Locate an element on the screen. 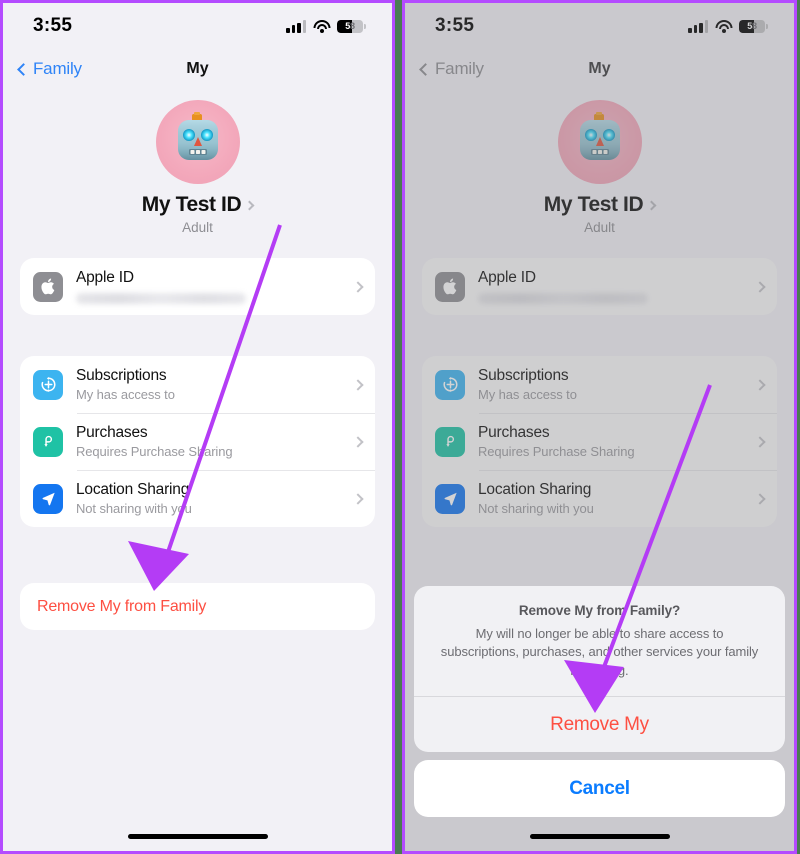  confirm-remove-button: Remove My is located at coordinates (599, 724).